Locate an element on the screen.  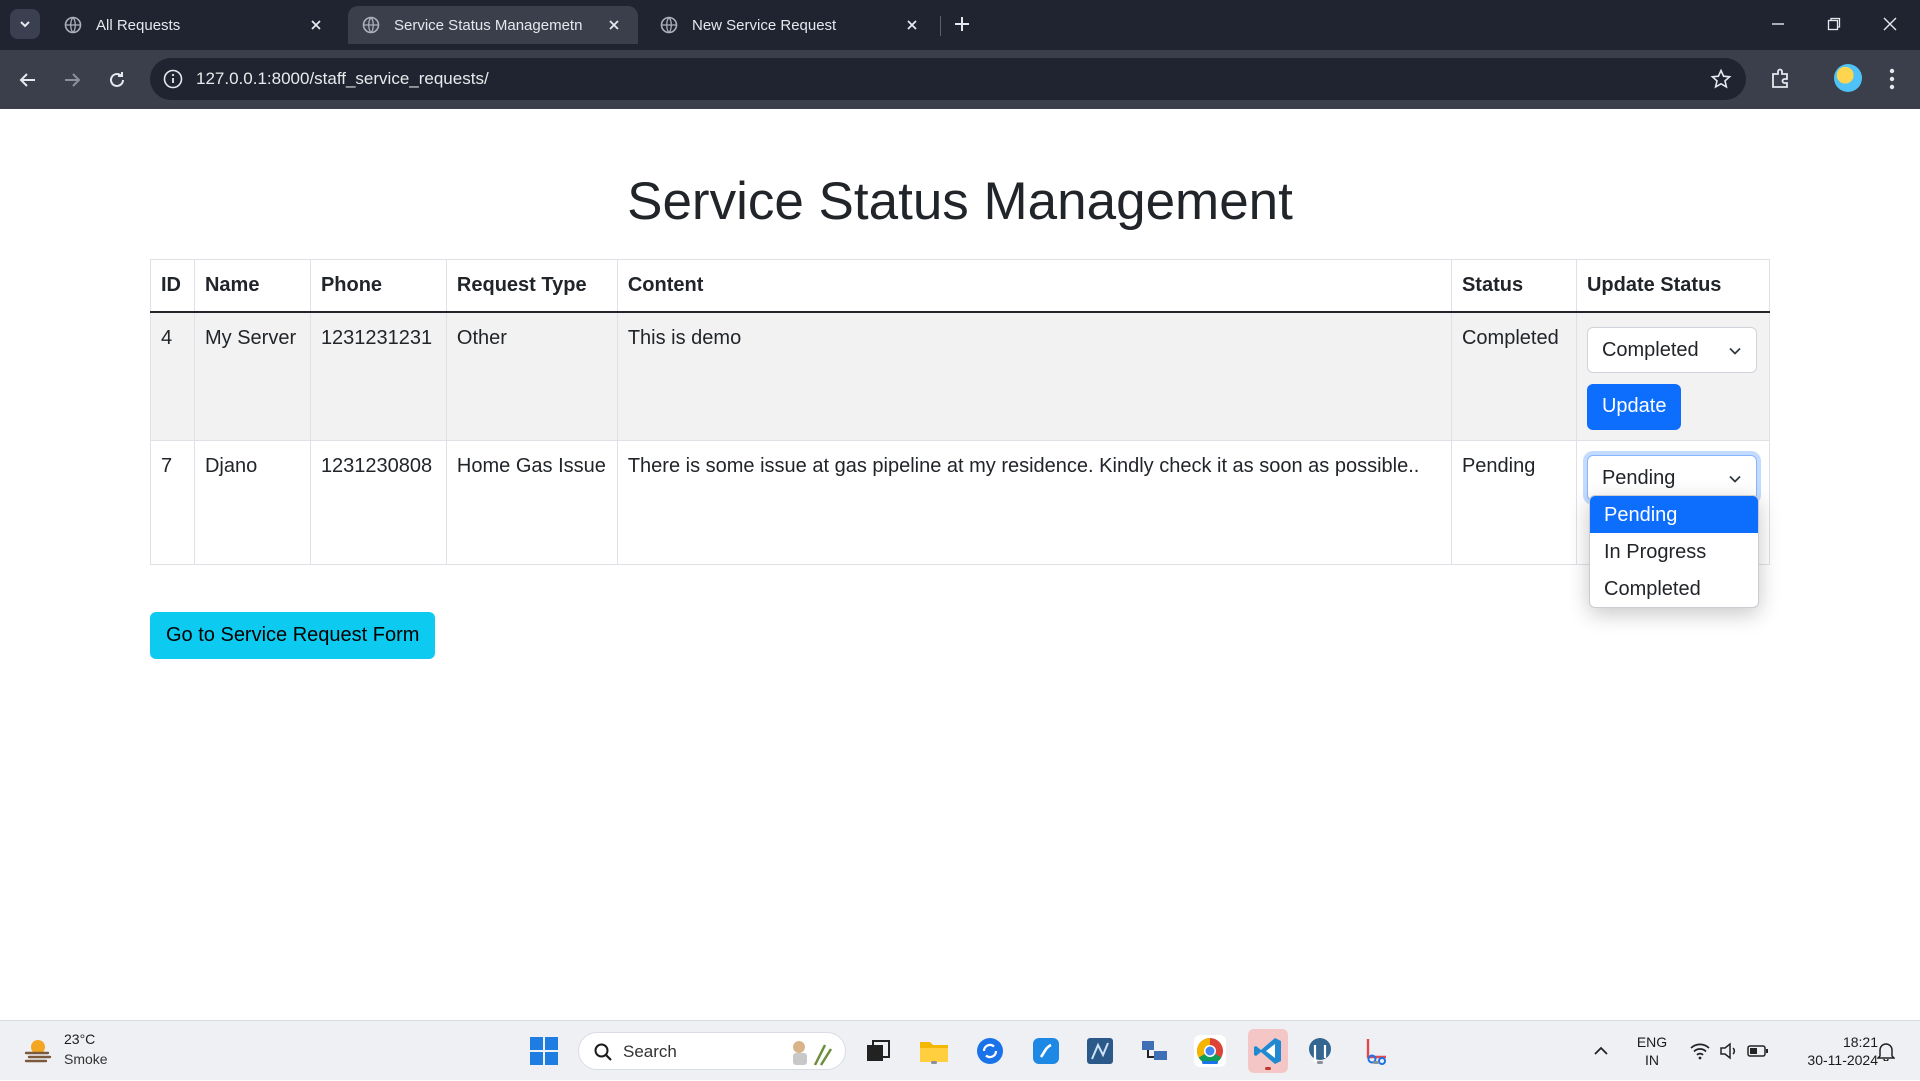
url-text: 127.0.0.1:8000/staff_service_requests/ is located at coordinates (342, 79).